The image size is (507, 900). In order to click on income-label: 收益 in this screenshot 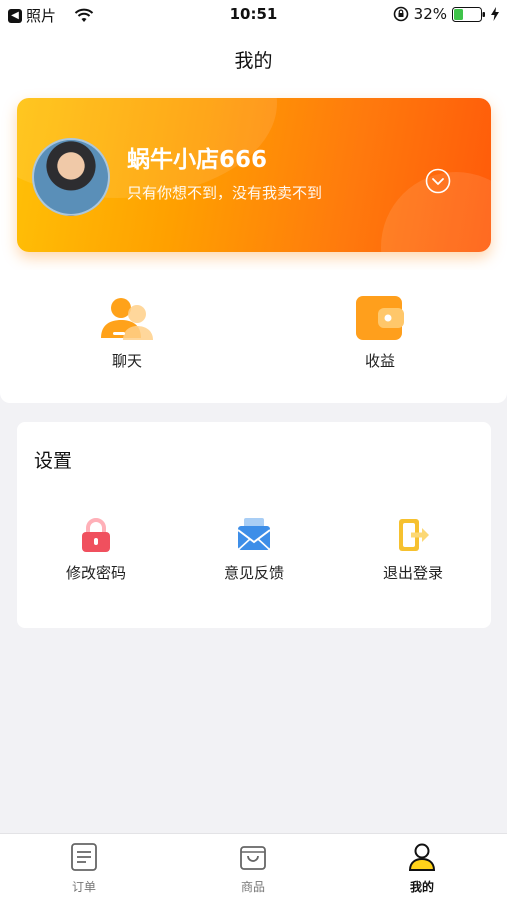, I will do `click(379, 361)`.